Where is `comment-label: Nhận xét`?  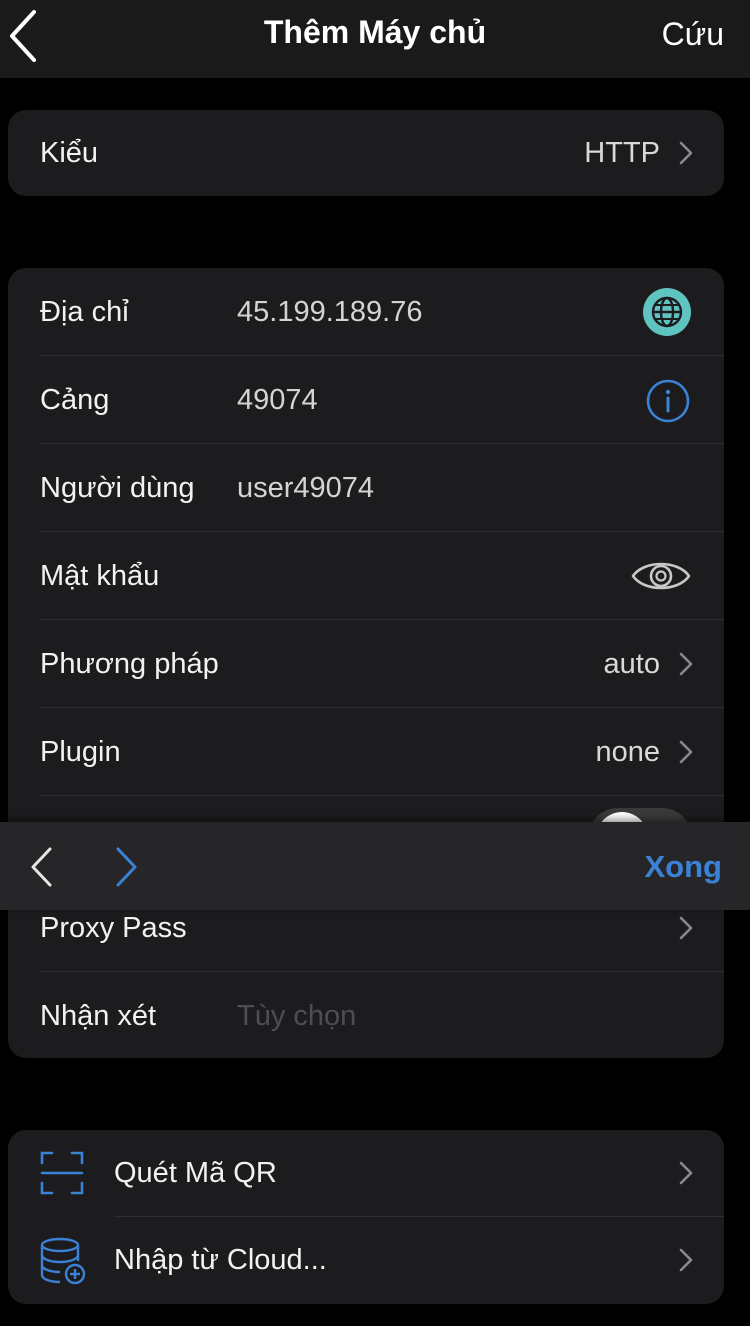 comment-label: Nhận xét is located at coordinates (98, 1016).